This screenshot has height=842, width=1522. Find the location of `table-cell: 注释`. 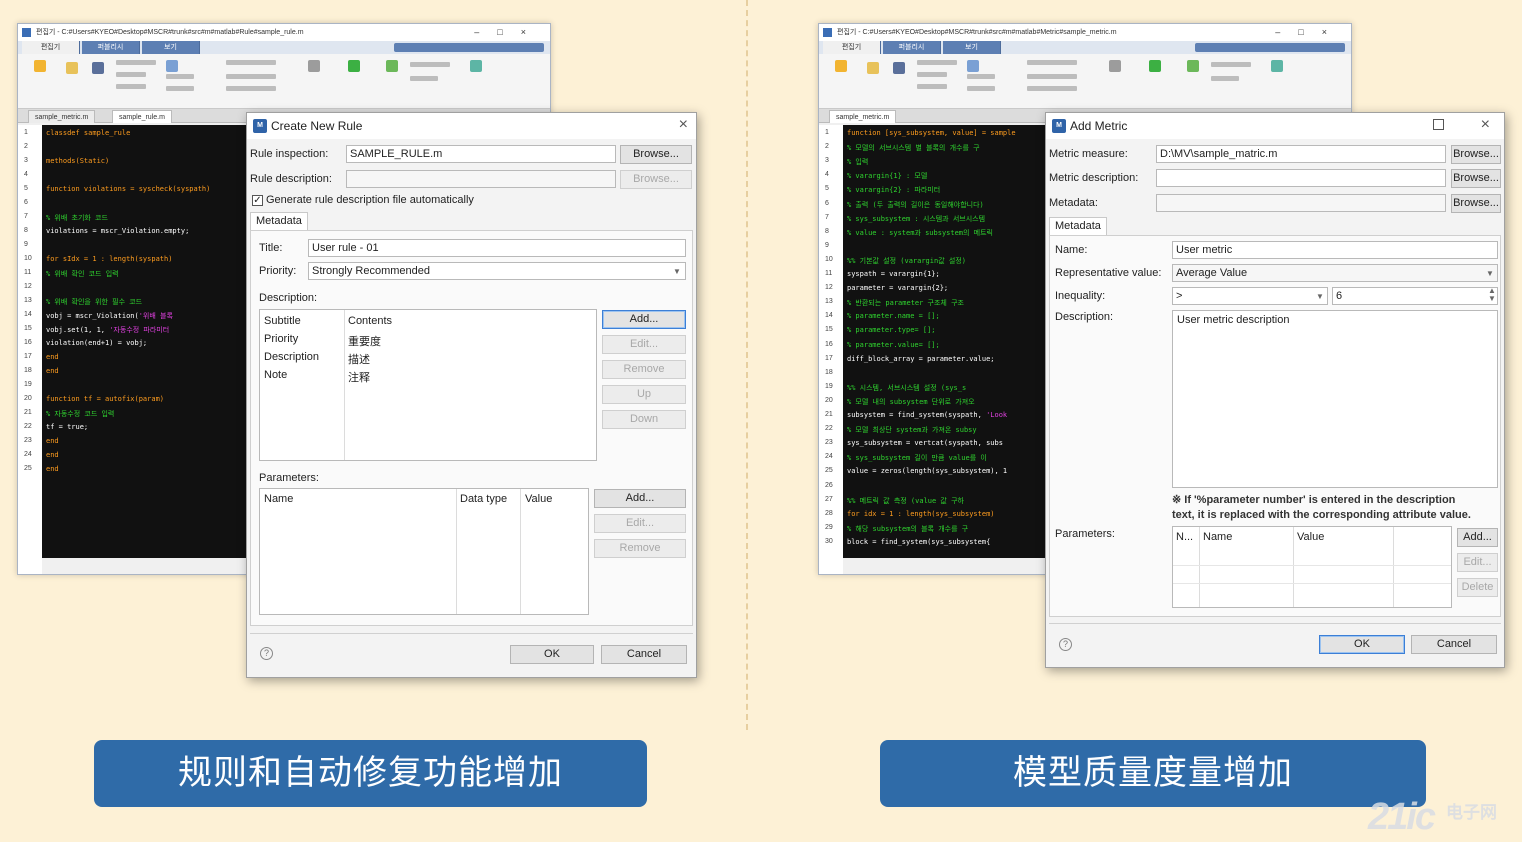

table-cell: 注释 is located at coordinates (359, 377).